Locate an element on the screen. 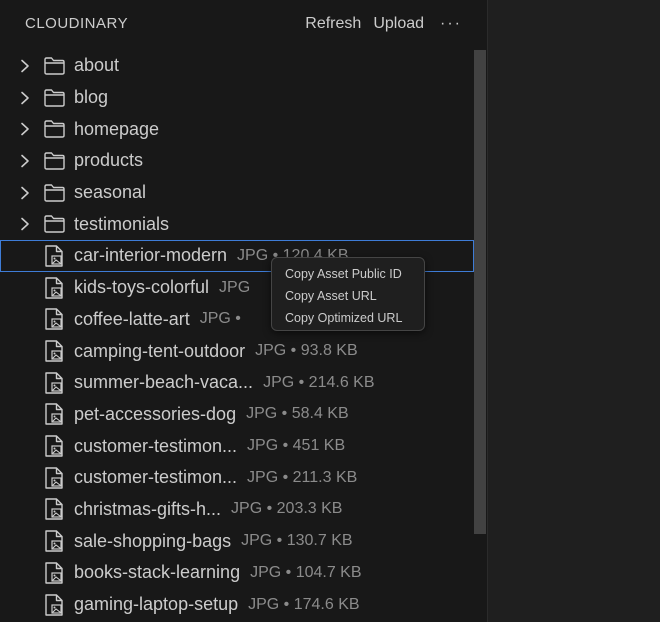  file-name: books-stack-learning is located at coordinates (157, 572).